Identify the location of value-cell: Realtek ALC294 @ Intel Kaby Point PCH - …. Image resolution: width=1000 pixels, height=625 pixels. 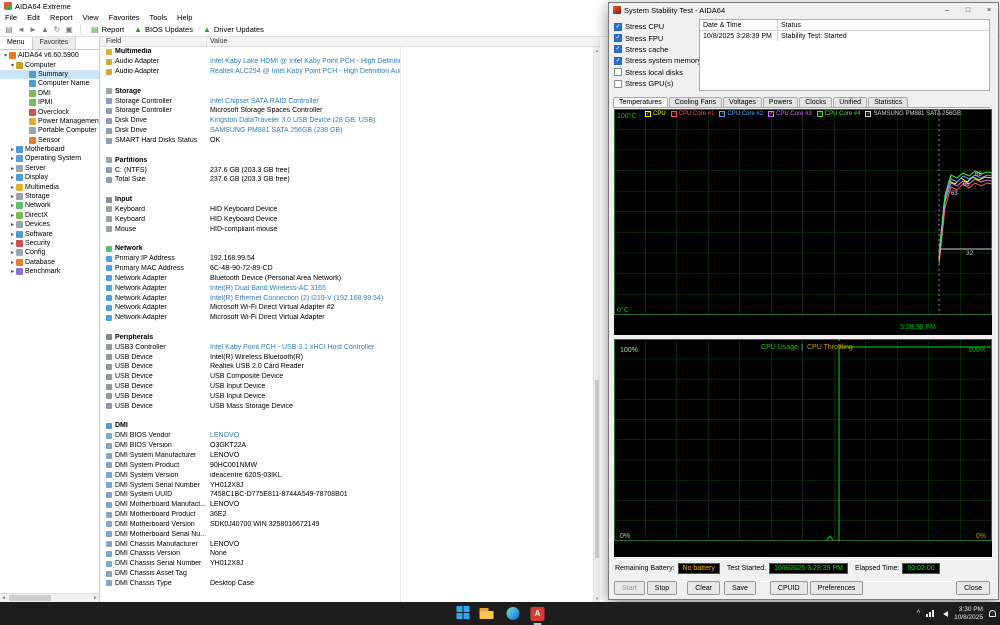
(303, 71).